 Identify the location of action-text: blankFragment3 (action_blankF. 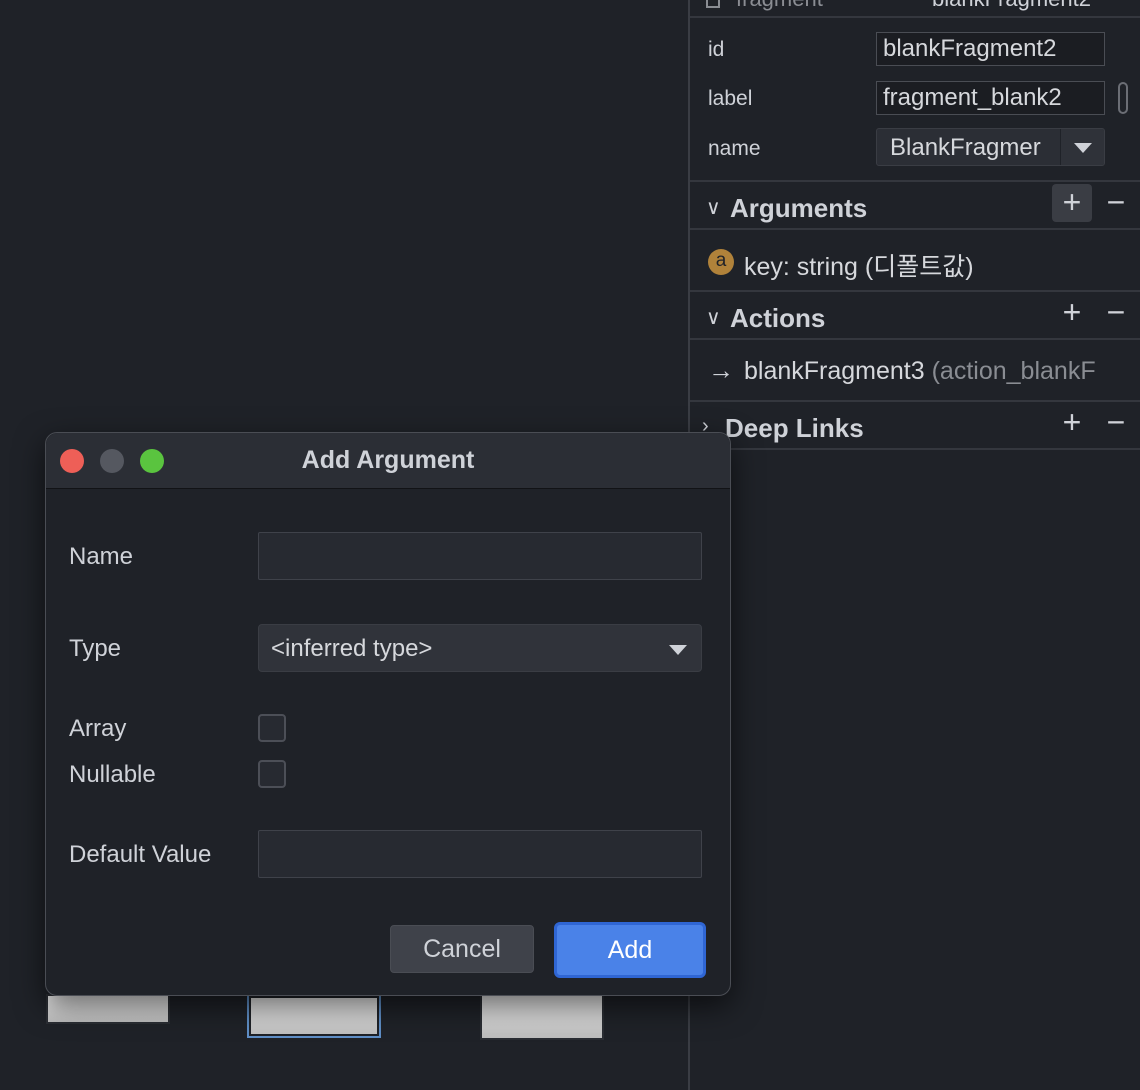
(920, 371).